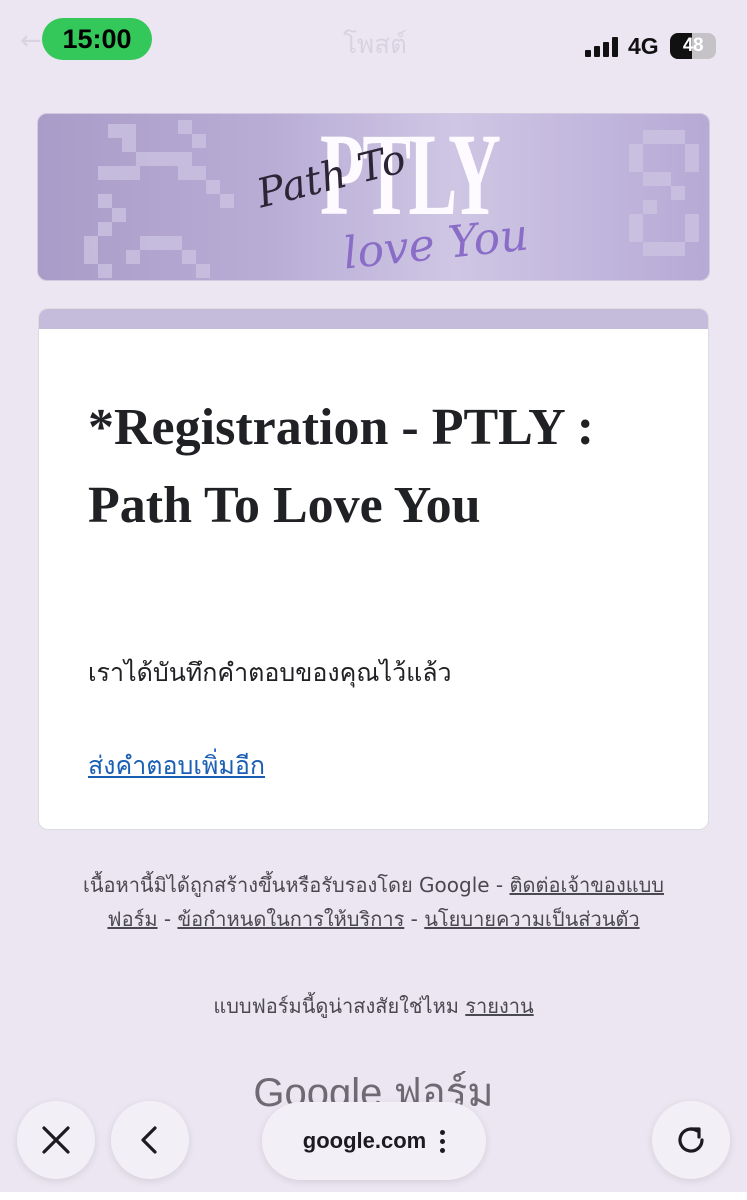  What do you see at coordinates (373, 319) in the screenshot?
I see `card-accent-bar` at bounding box center [373, 319].